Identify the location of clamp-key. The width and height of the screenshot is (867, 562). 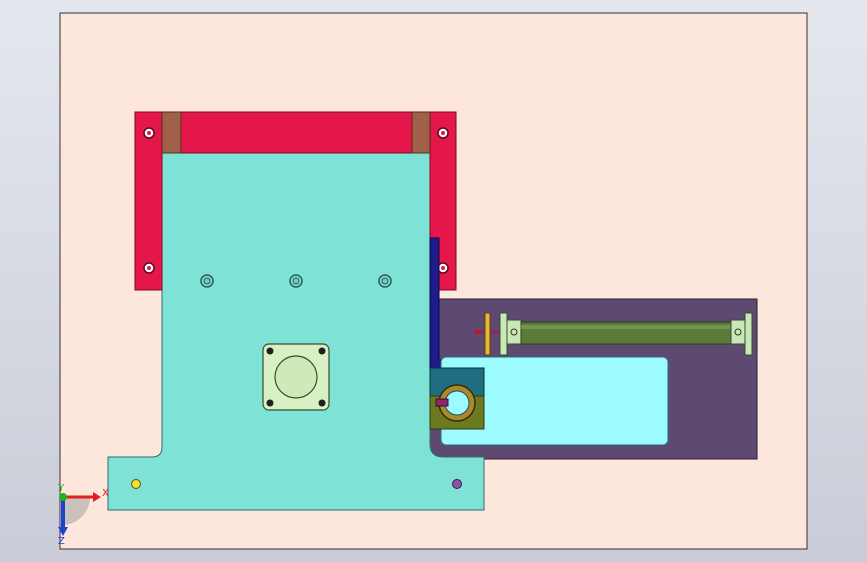
(442, 402).